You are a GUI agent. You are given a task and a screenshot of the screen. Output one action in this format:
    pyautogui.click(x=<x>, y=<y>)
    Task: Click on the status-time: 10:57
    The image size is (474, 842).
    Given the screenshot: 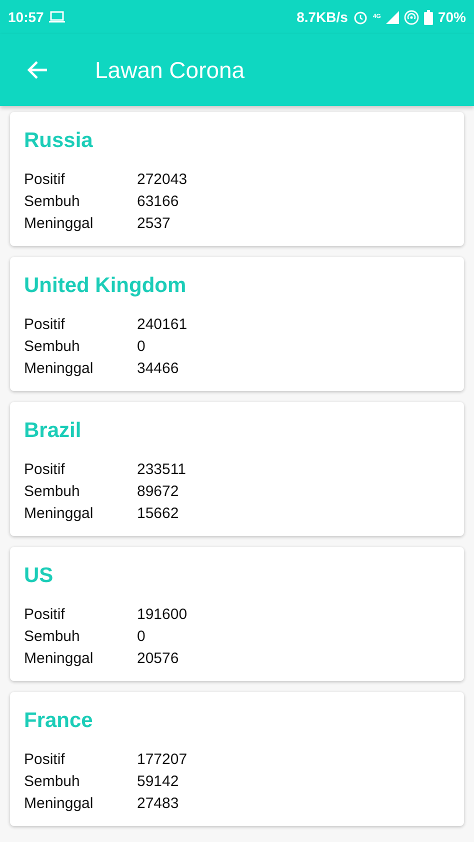 What is the action you would take?
    pyautogui.click(x=26, y=17)
    